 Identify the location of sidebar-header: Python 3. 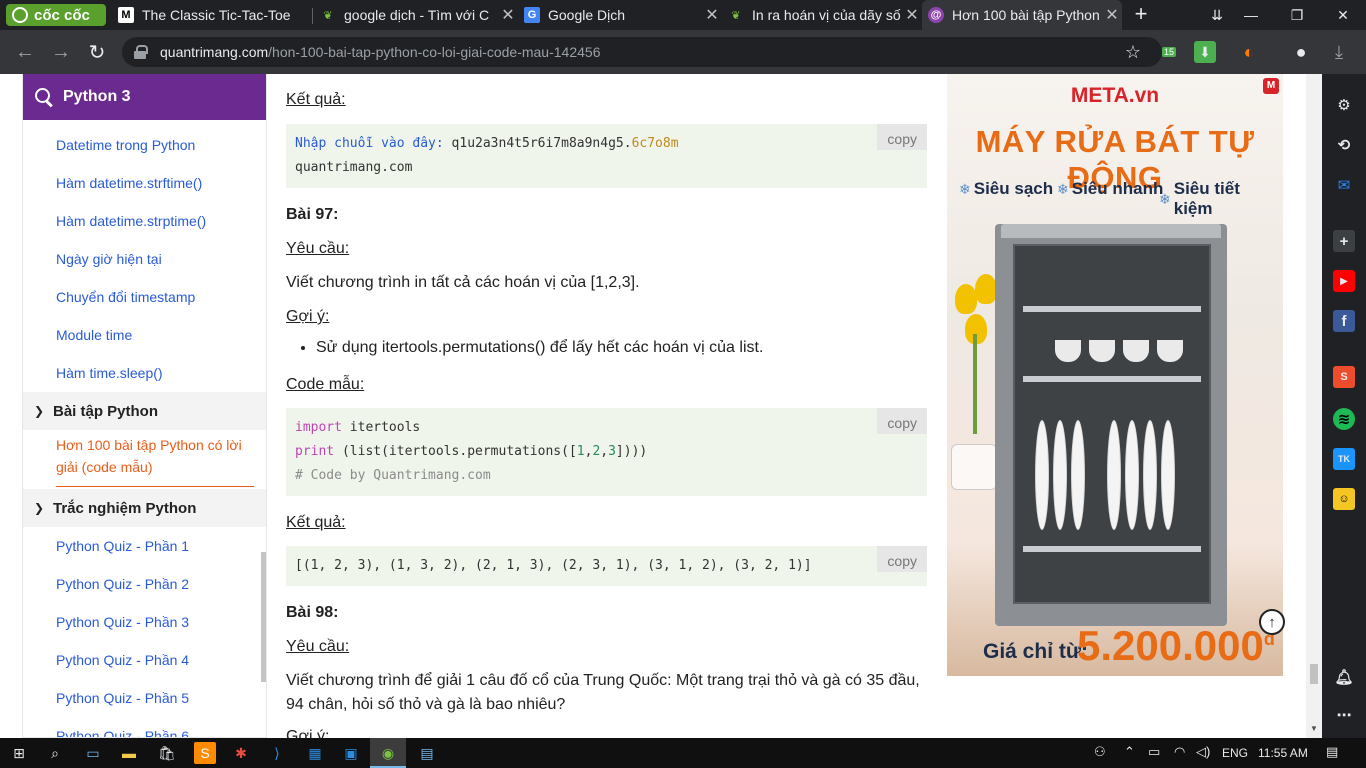
(144, 97).